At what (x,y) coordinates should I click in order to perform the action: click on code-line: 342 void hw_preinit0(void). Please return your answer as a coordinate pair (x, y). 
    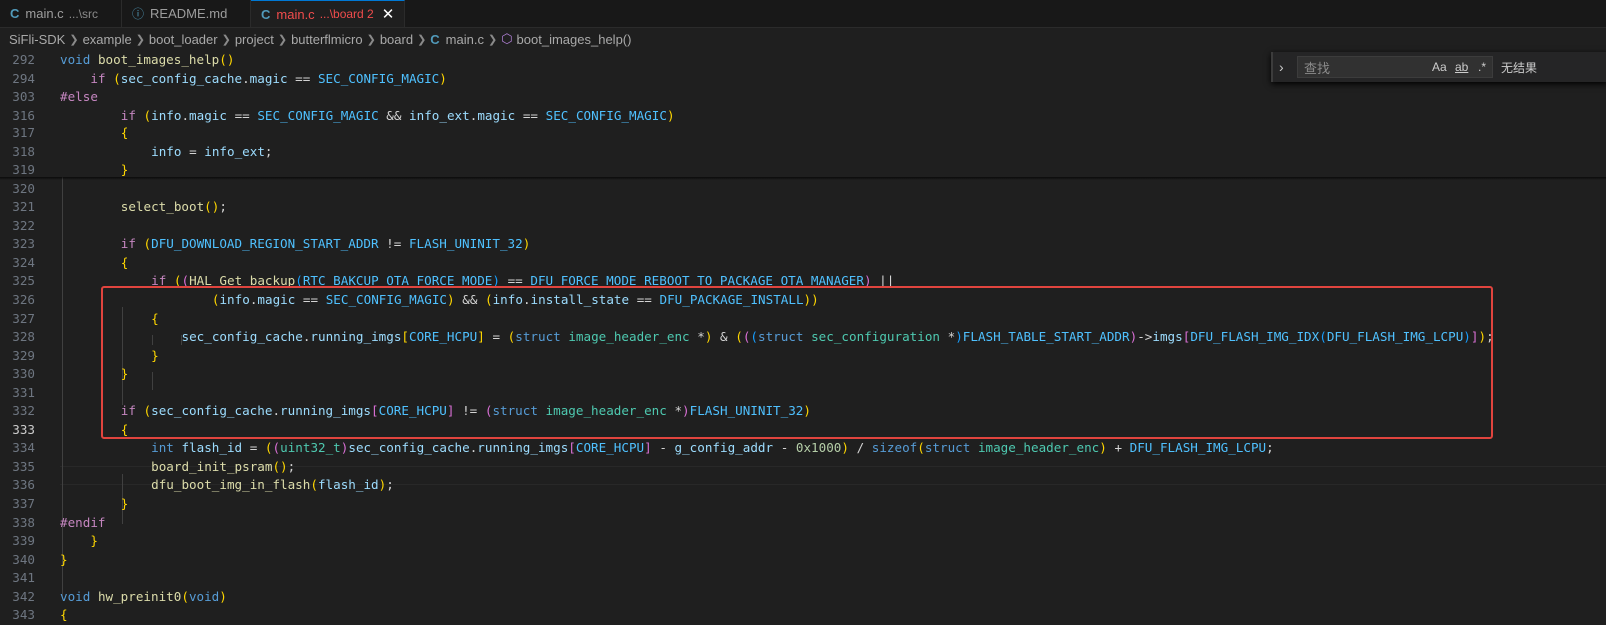
    Looking at the image, I should click on (803, 596).